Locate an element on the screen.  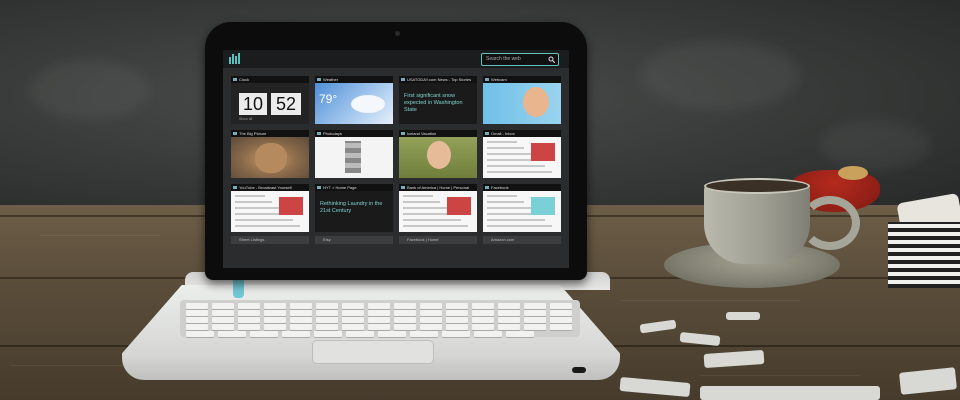
power-led is located at coordinates (579, 370).